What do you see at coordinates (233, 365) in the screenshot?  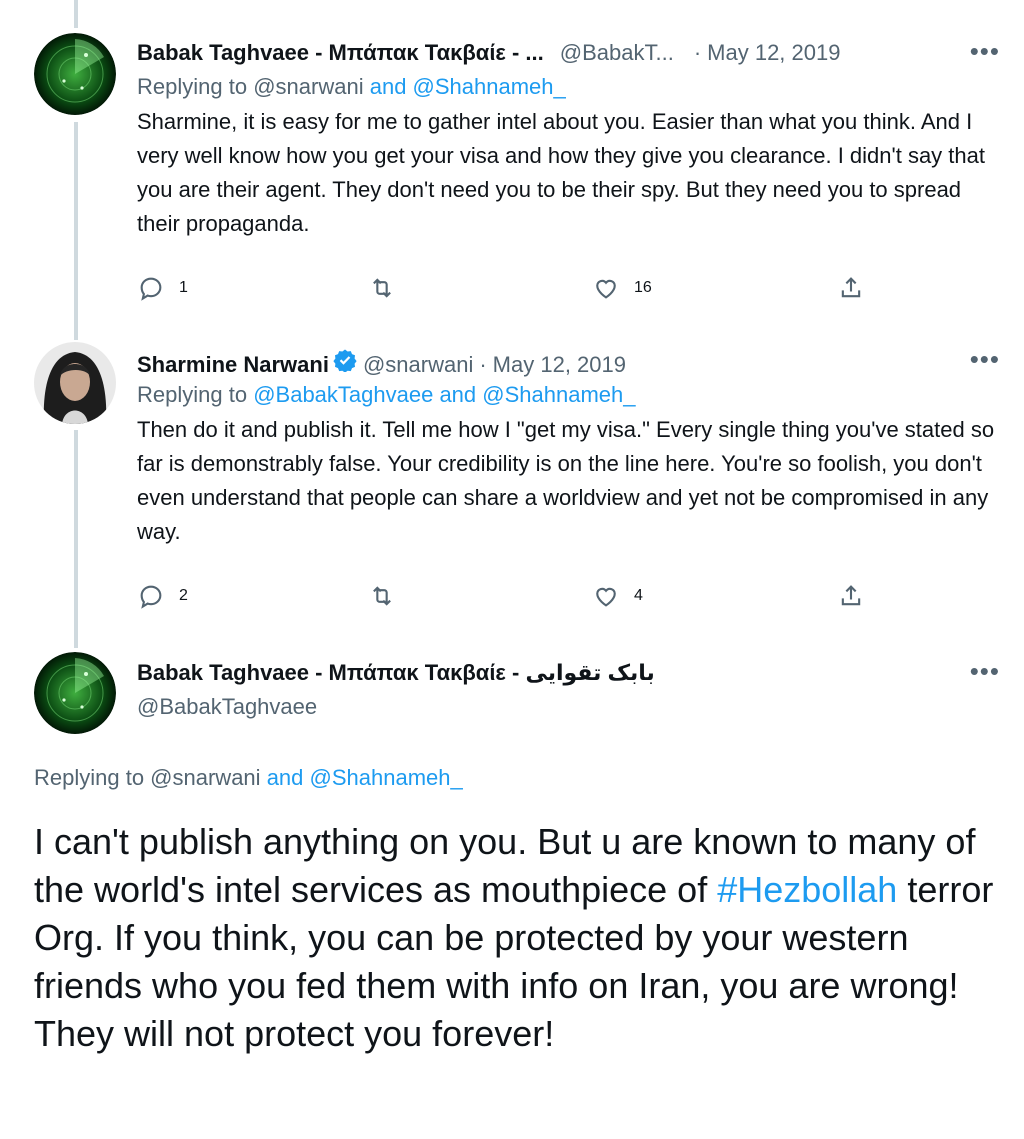 I see `author-name: Sharmine Narwani` at bounding box center [233, 365].